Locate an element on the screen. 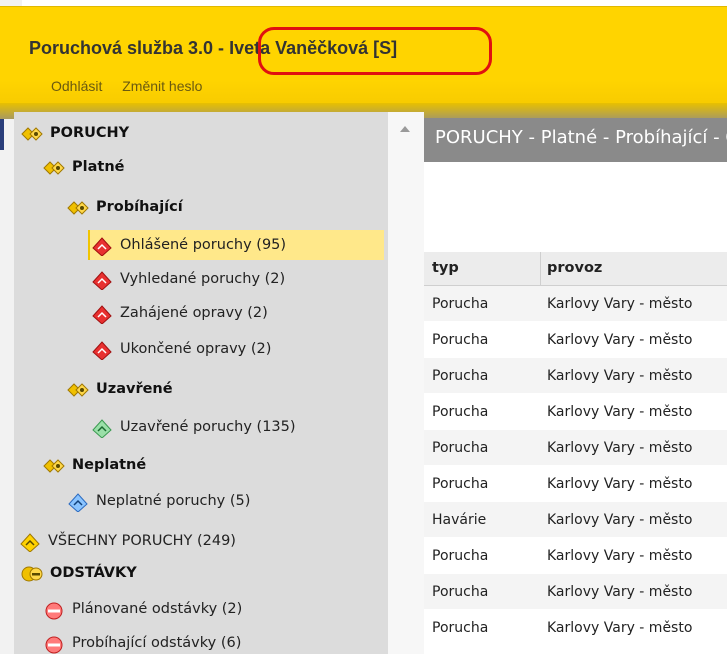 This screenshot has height=654, width=727. column-header-typ: typ is located at coordinates (482, 268).